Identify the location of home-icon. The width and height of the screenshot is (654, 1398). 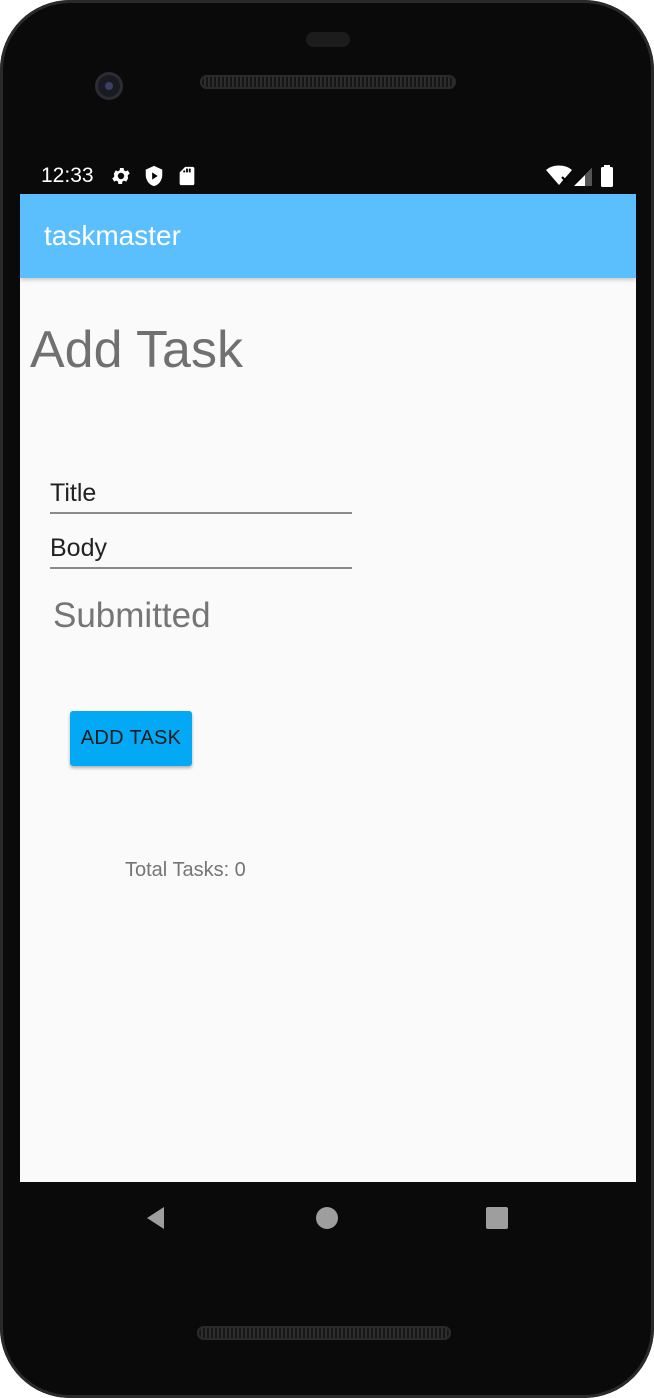
(327, 1218).